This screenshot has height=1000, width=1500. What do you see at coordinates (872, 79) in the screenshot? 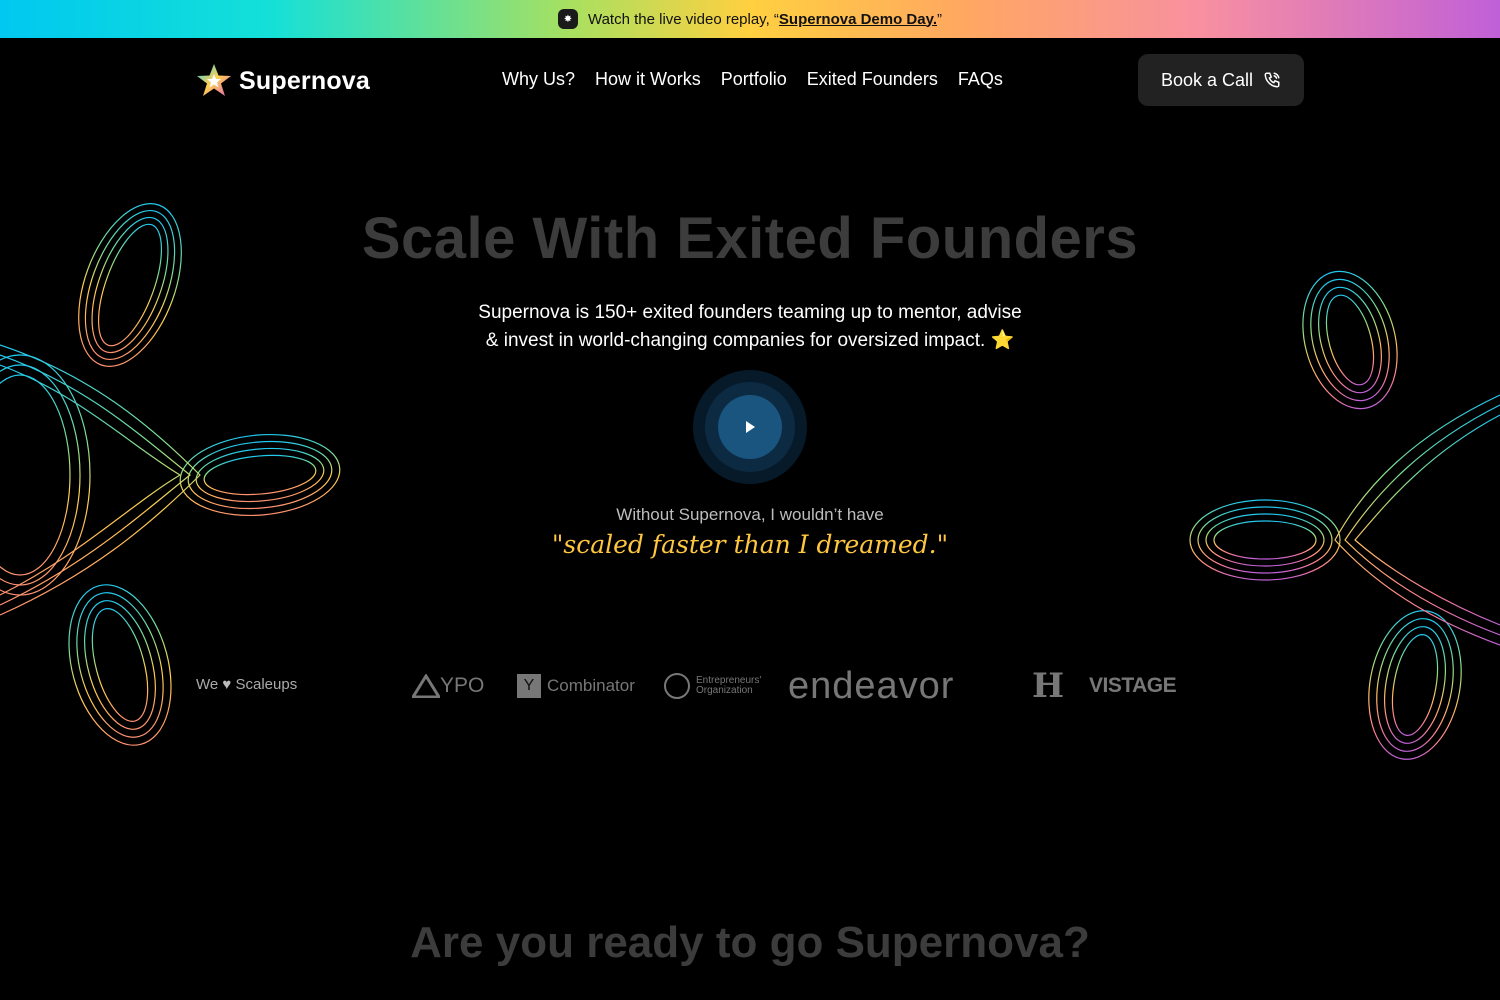
I see `nav-link-exited-founders: Exited Founders` at bounding box center [872, 79].